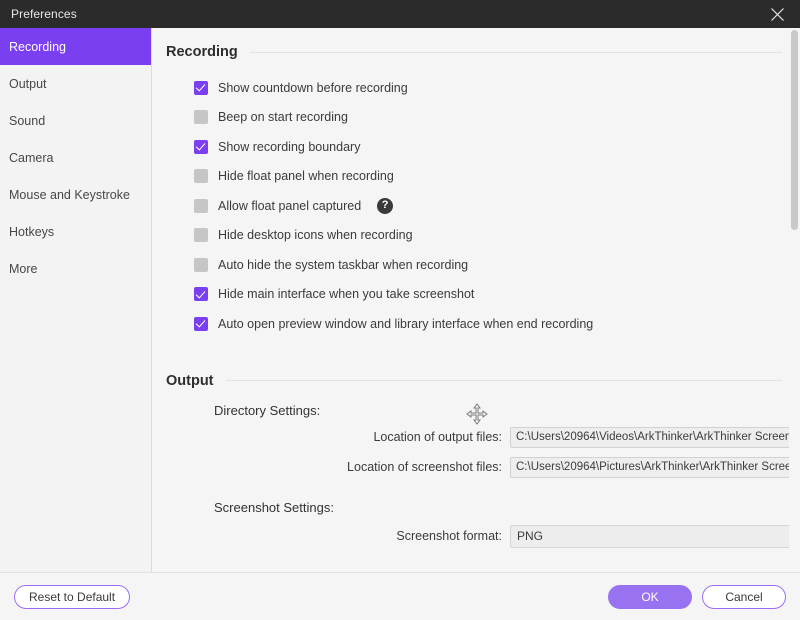 The width and height of the screenshot is (800, 620). What do you see at coordinates (202, 52) in the screenshot?
I see `recording-heading: Recording` at bounding box center [202, 52].